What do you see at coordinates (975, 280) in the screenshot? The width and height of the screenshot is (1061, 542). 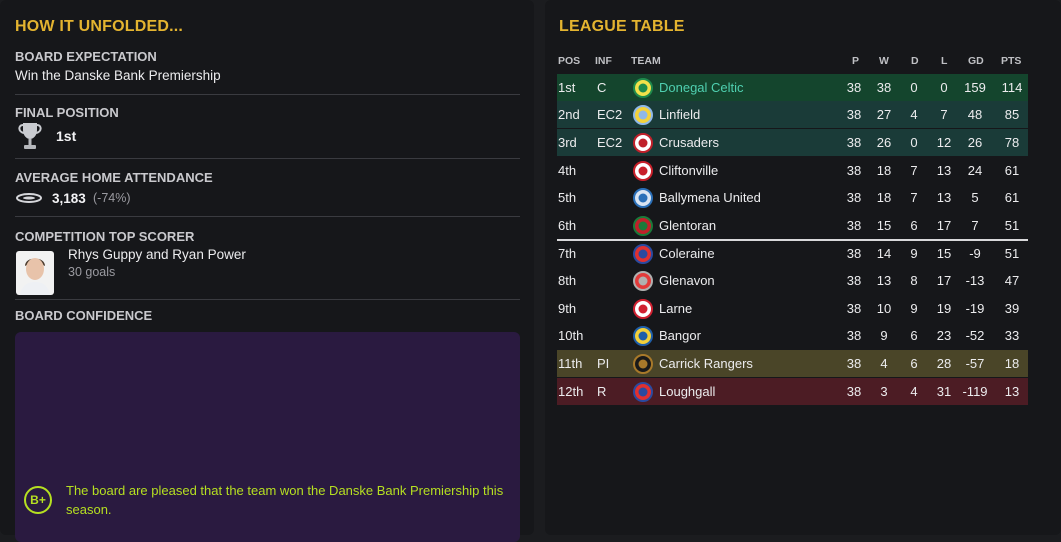 I see `cell-gd: -13` at bounding box center [975, 280].